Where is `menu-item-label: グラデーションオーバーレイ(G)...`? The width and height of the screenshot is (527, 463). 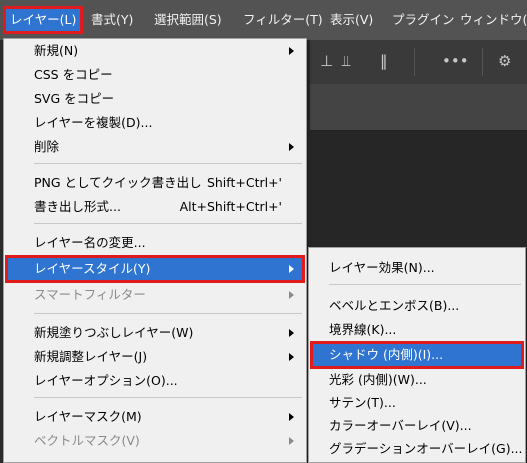 menu-item-label: グラデーションオーバーレイ(G)... is located at coordinates (426, 448).